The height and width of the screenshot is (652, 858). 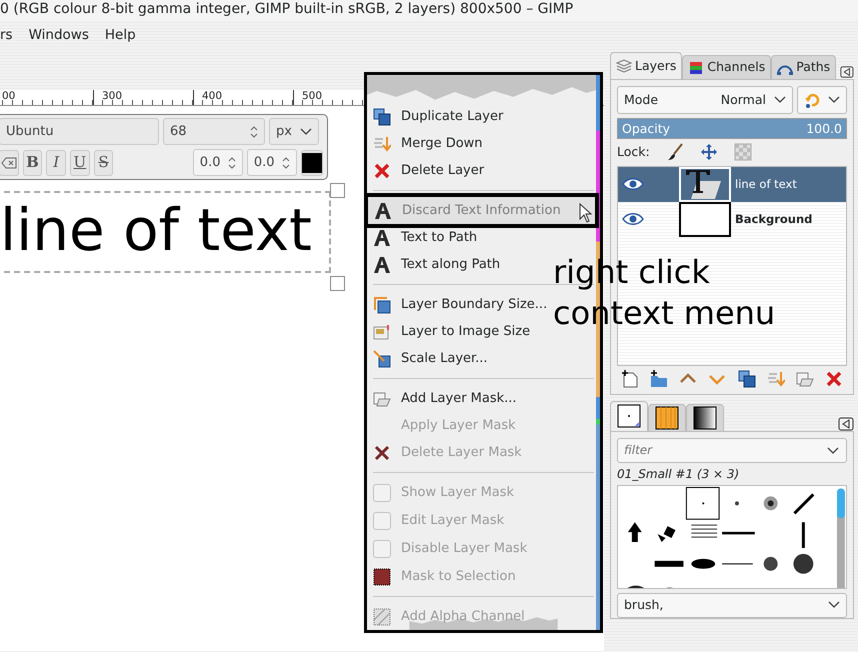 I want to click on menu-item: Duplicate Layer, so click(x=438, y=116).